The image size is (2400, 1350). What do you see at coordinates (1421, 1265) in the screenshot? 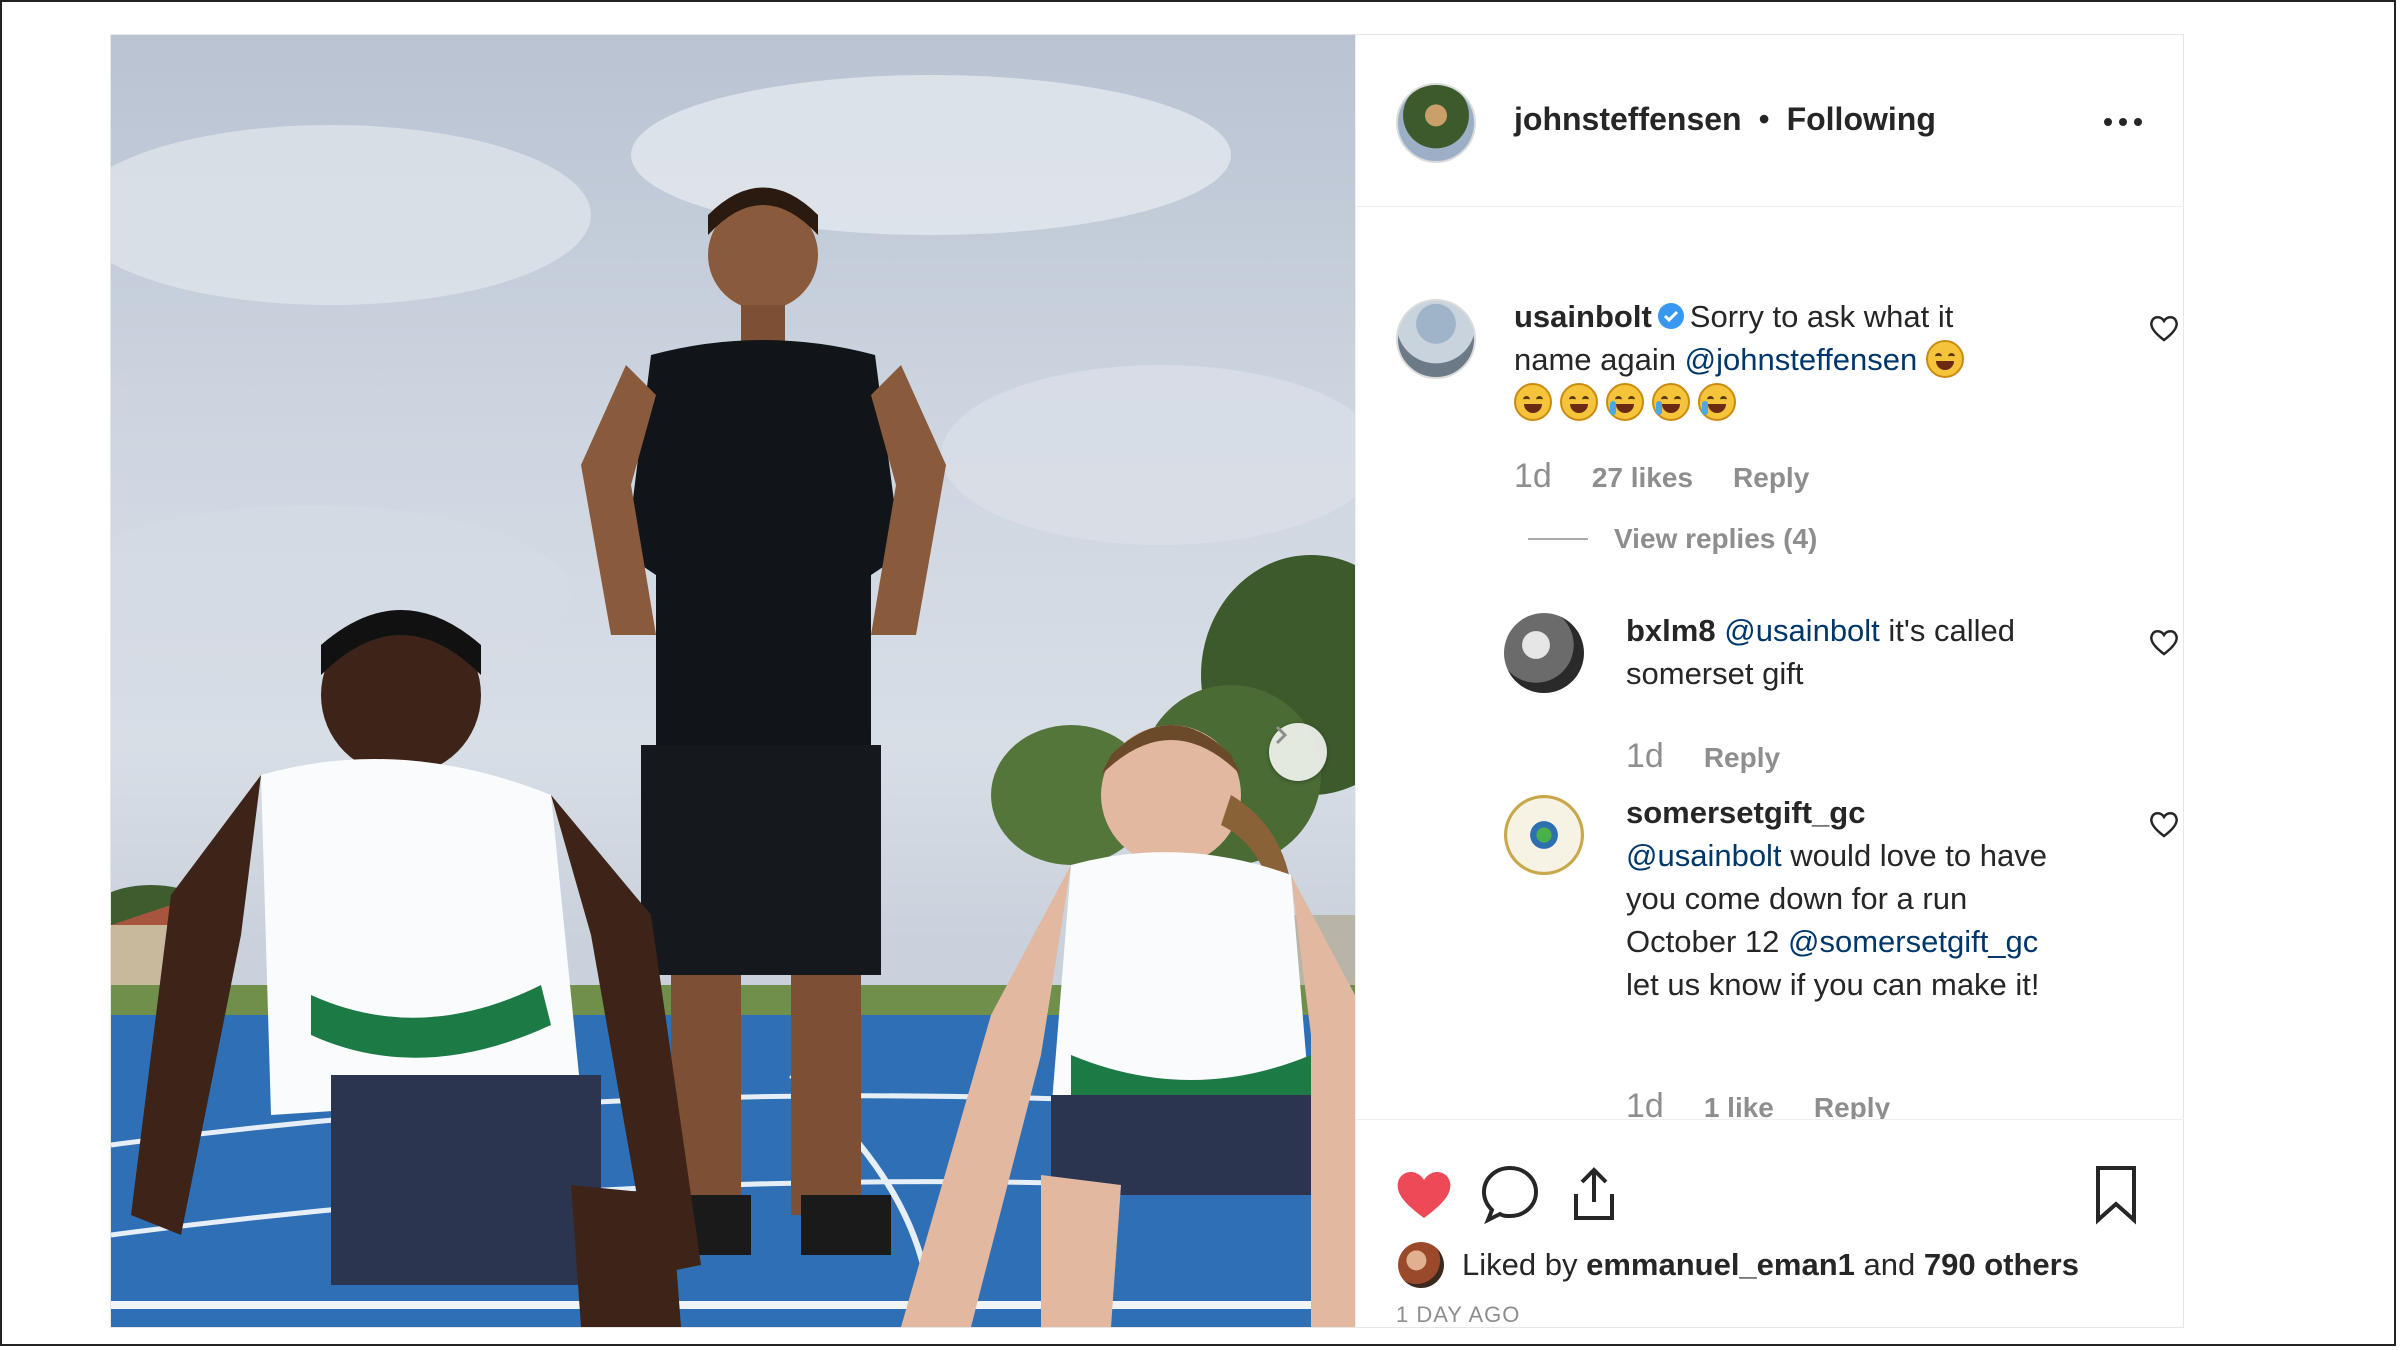
I see `liker-avatar` at bounding box center [1421, 1265].